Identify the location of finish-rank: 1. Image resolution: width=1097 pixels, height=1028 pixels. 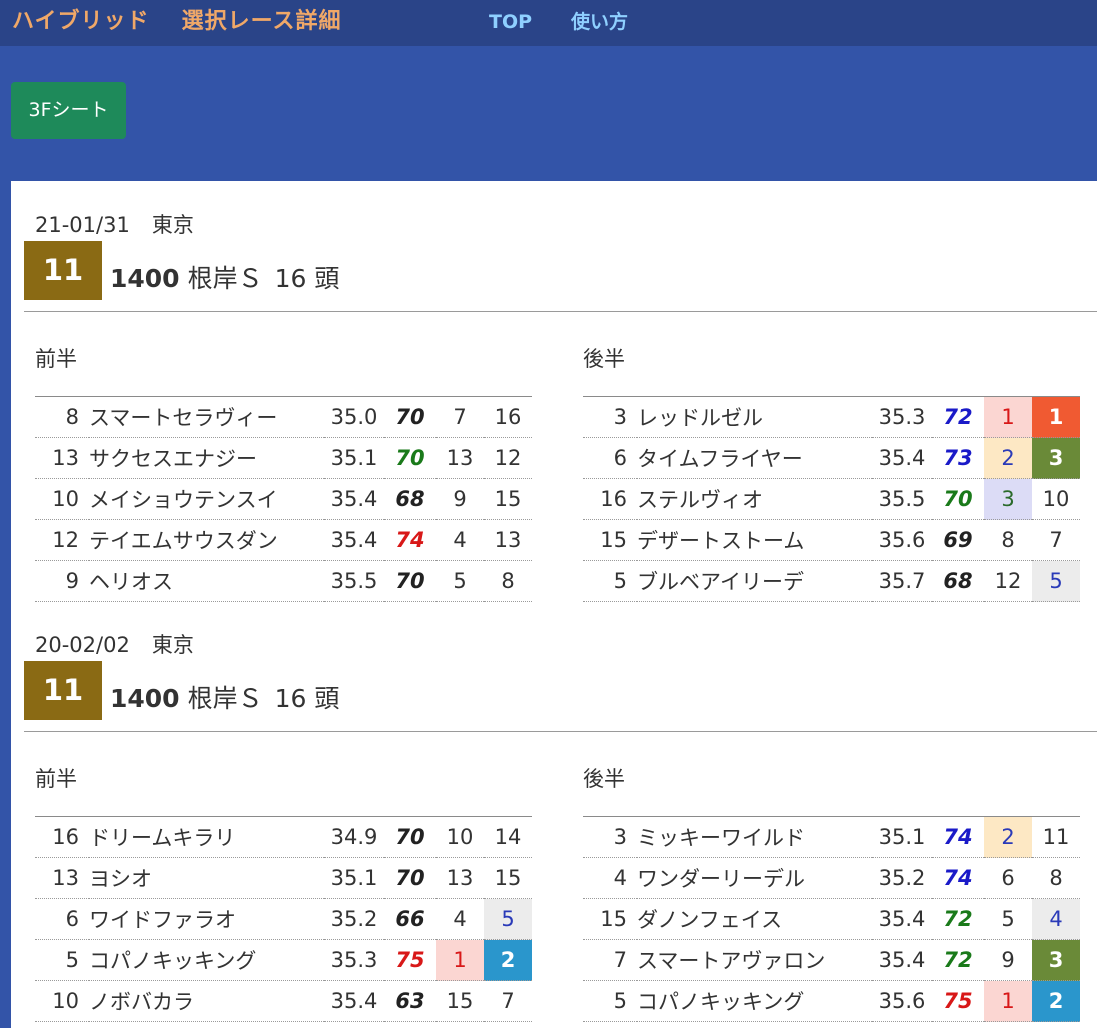
(1056, 417).